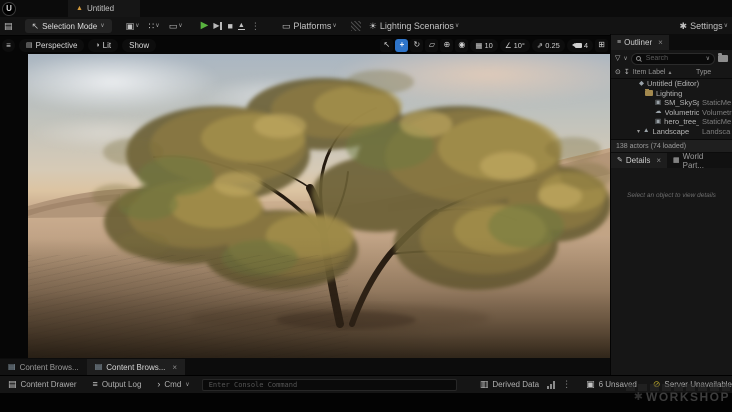 This screenshot has height=412, width=732. Describe the element at coordinates (601, 45) in the screenshot. I see `maximize-viewport-button: ⊞` at that location.